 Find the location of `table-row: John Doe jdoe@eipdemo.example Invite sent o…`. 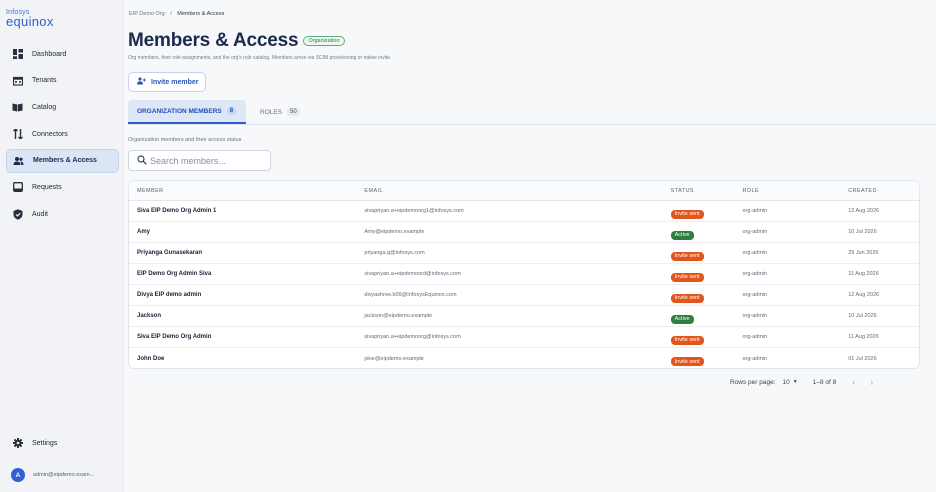

table-row: John Doe jdoe@eipdemo.example Invite sent o… is located at coordinates (524, 358).